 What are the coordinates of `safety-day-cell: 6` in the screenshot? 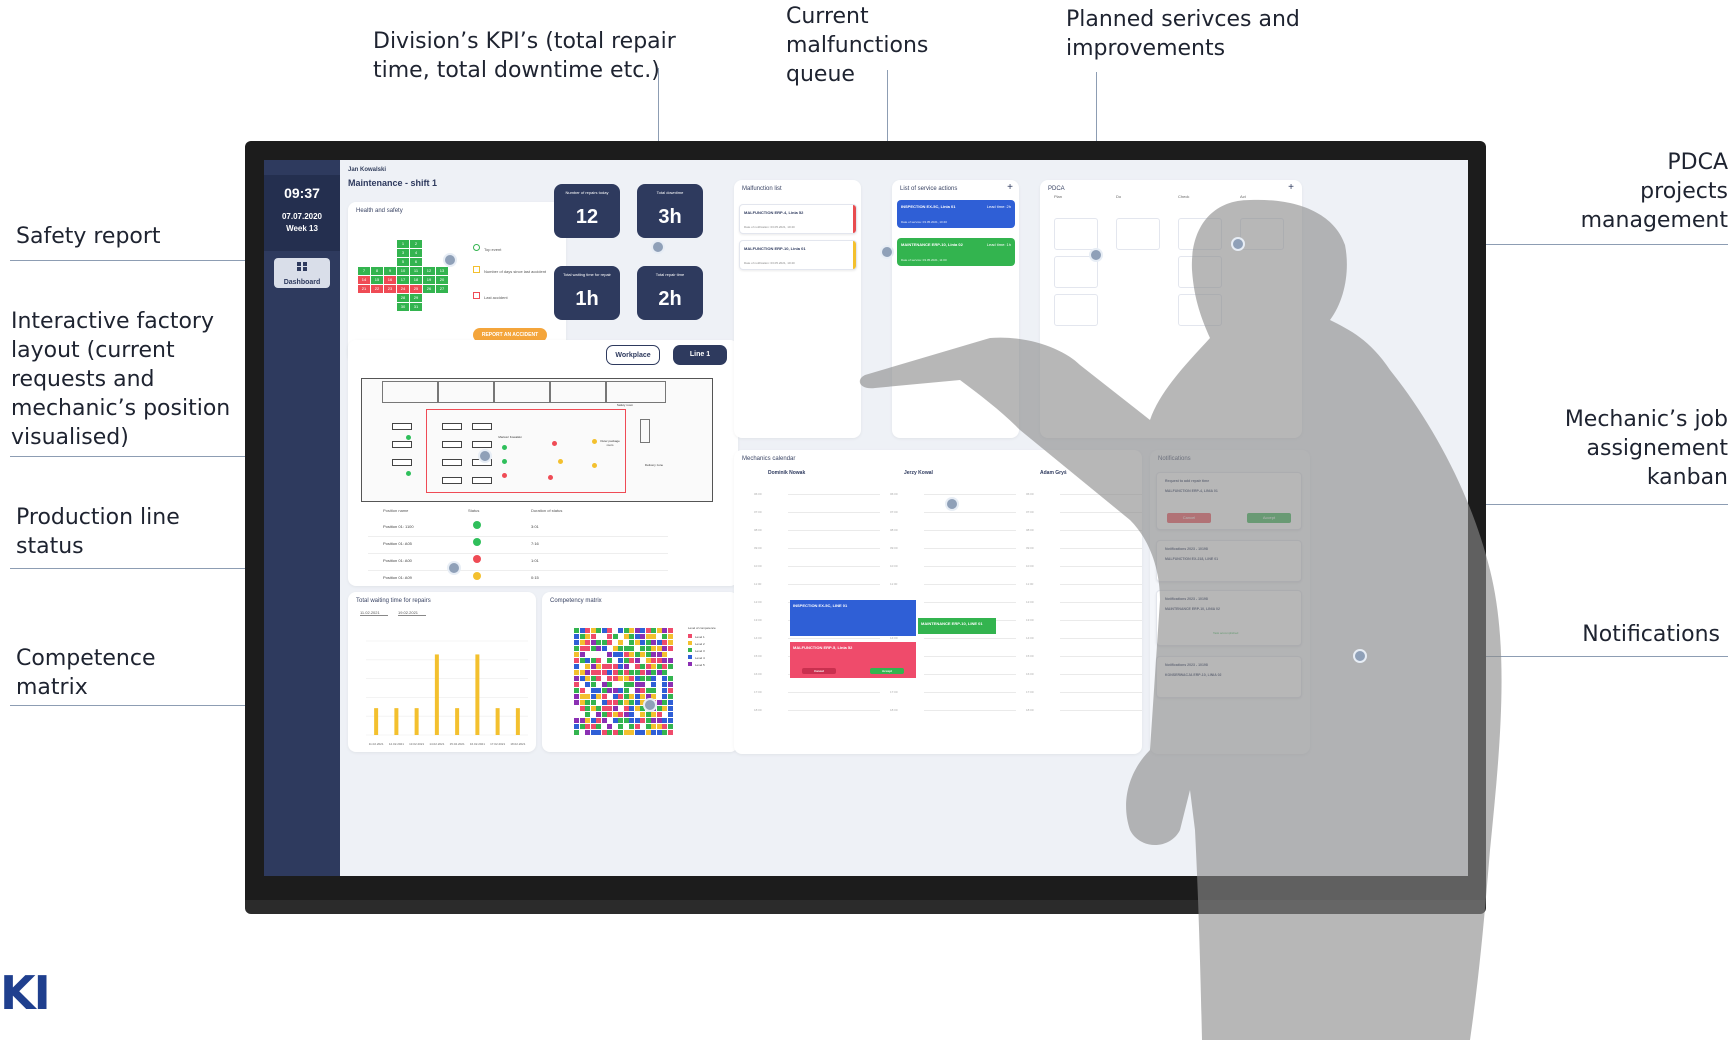 It's located at (416, 262).